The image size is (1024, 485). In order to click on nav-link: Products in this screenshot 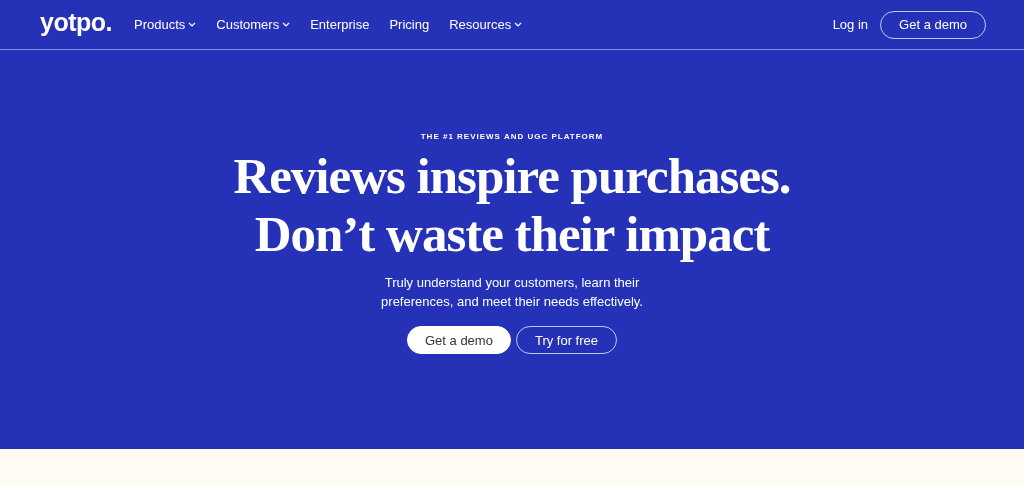, I will do `click(165, 24)`.